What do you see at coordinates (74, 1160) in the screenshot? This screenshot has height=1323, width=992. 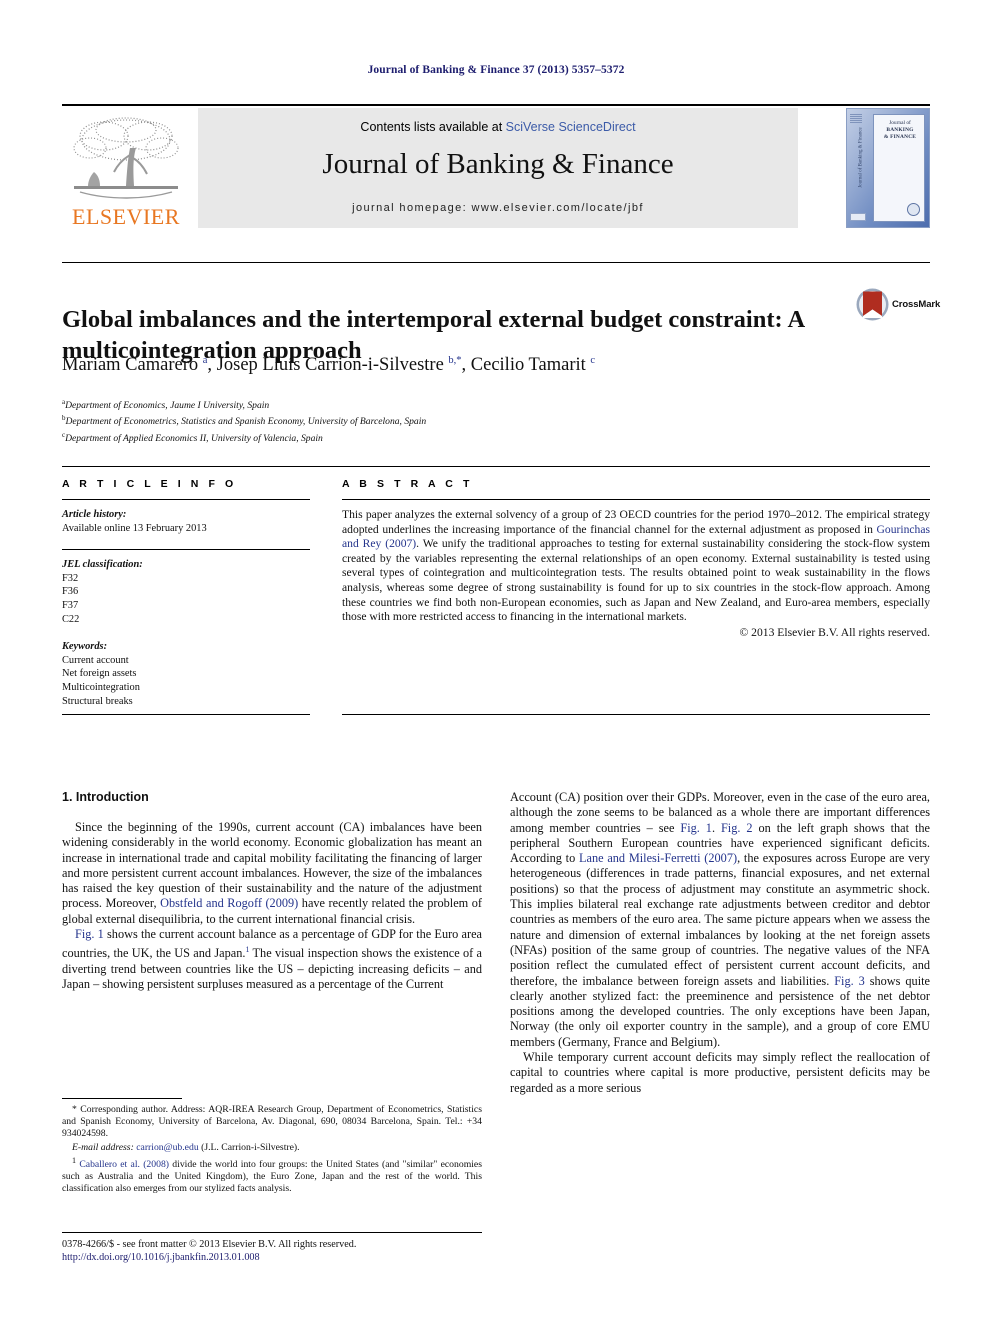 I see `footnote-marker: 1` at bounding box center [74, 1160].